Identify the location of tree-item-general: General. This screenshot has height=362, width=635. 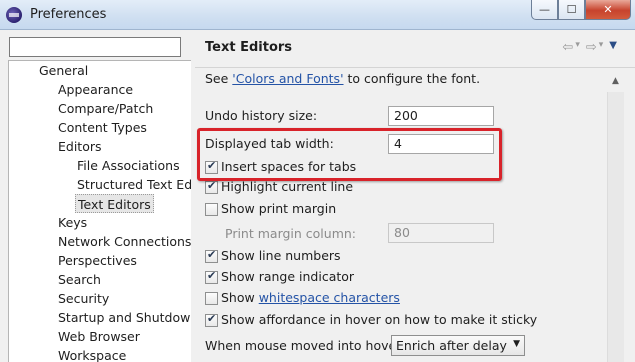
(63, 70).